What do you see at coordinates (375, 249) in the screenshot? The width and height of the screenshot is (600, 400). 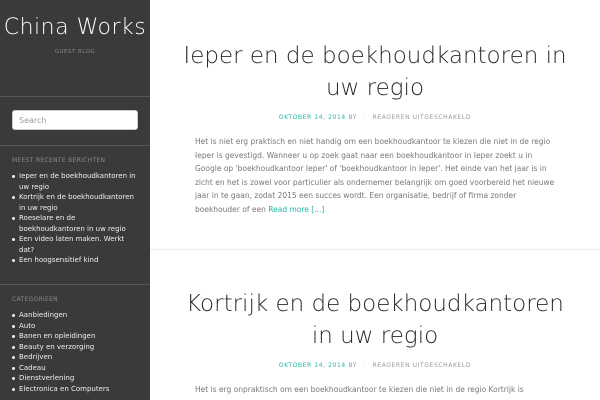 I see `post-divider` at bounding box center [375, 249].